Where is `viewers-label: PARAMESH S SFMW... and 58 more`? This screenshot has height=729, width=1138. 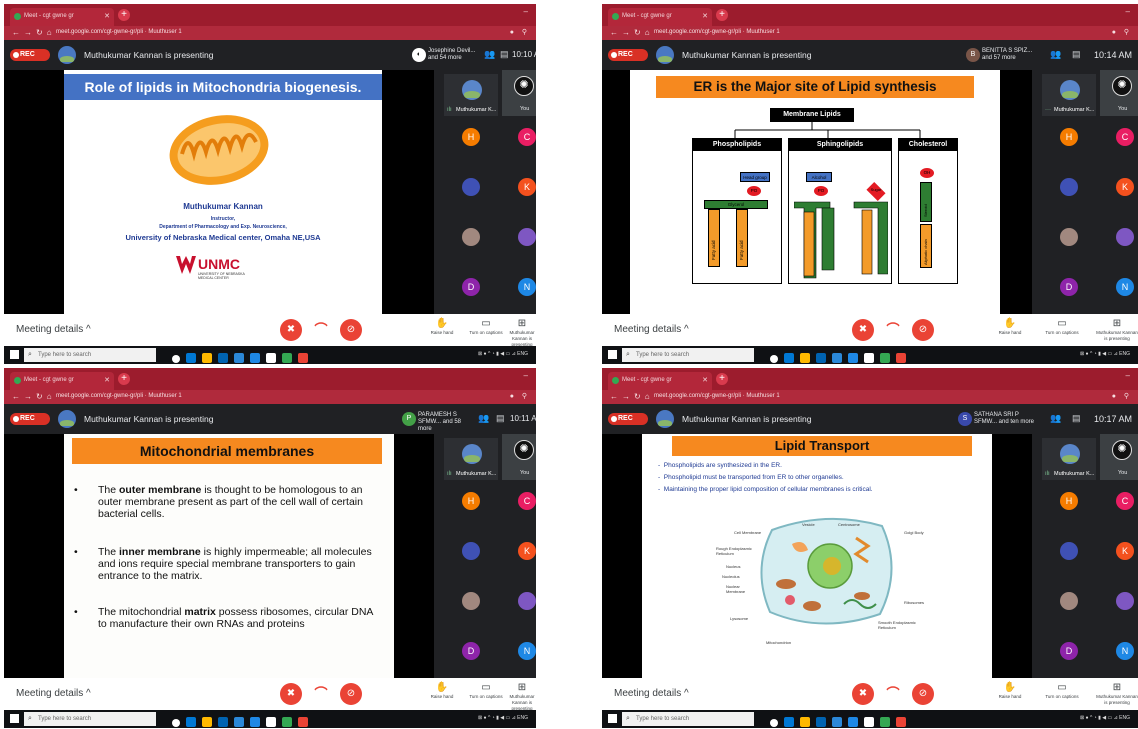 viewers-label: PARAMESH S SFMW... and 58 more is located at coordinates (446, 422).